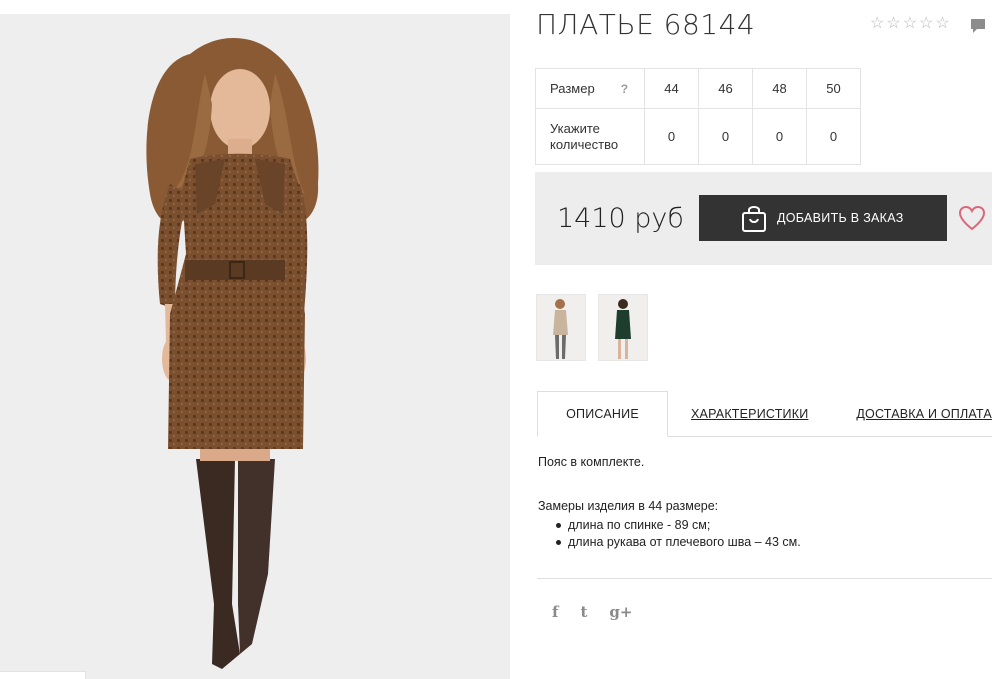 Image resolution: width=992 pixels, height=679 pixels. Describe the element at coordinates (646, 24) in the screenshot. I see `product-title: ПЛАТЬЕ 68144` at that location.